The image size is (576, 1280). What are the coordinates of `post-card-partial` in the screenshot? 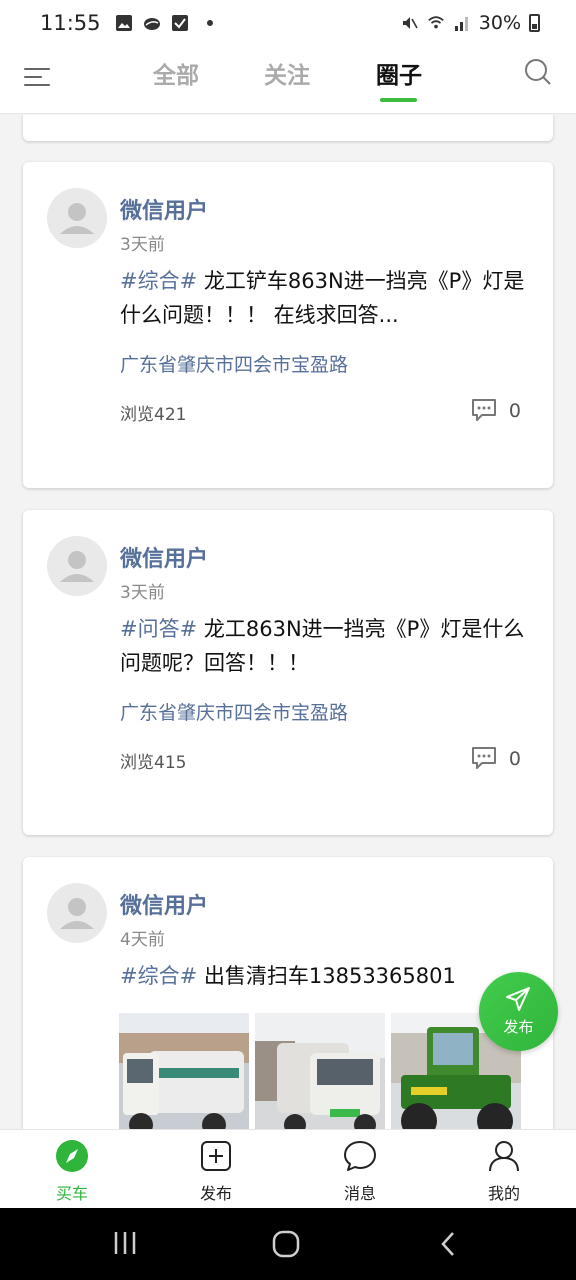 It's located at (288, 128).